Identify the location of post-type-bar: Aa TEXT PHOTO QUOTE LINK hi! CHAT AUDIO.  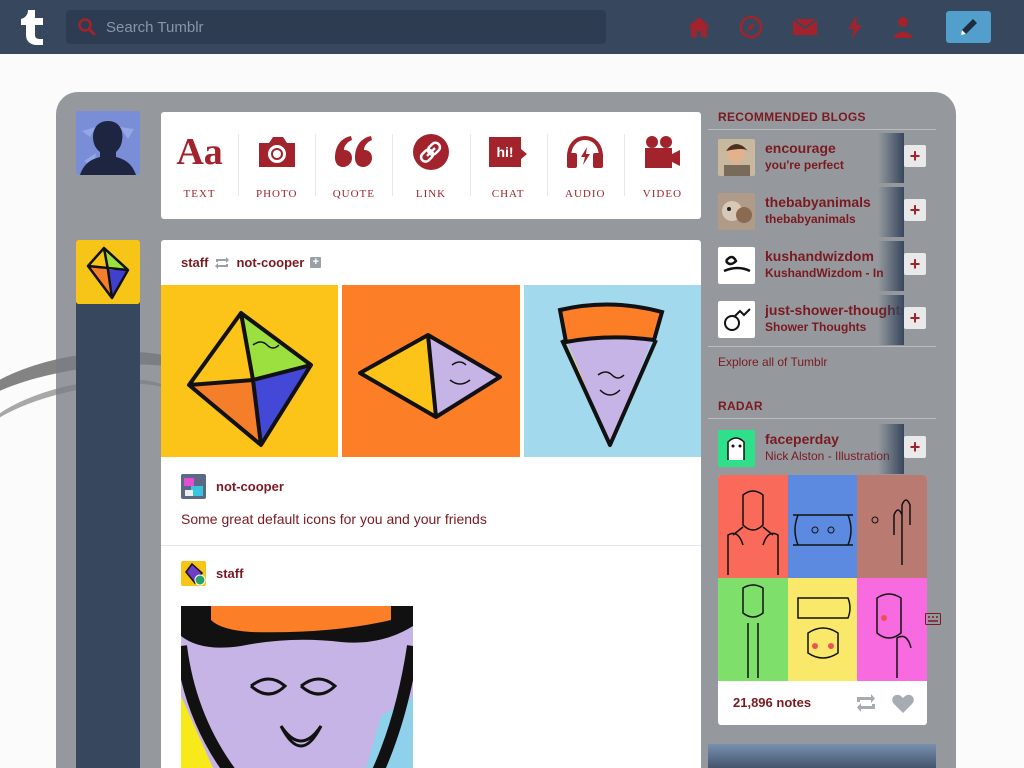
(431, 165).